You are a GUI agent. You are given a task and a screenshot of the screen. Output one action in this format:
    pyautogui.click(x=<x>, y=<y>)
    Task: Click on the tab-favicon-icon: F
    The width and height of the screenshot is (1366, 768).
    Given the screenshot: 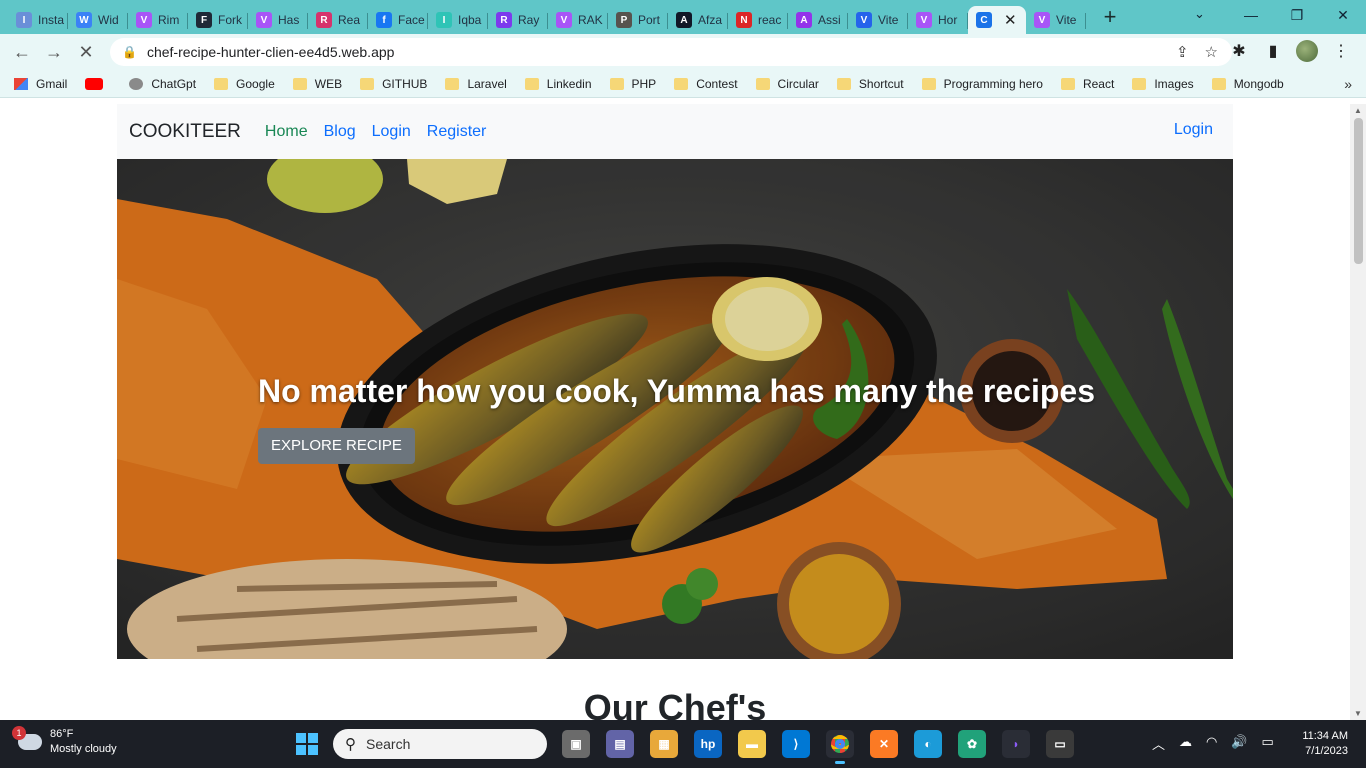 What is the action you would take?
    pyautogui.click(x=204, y=20)
    